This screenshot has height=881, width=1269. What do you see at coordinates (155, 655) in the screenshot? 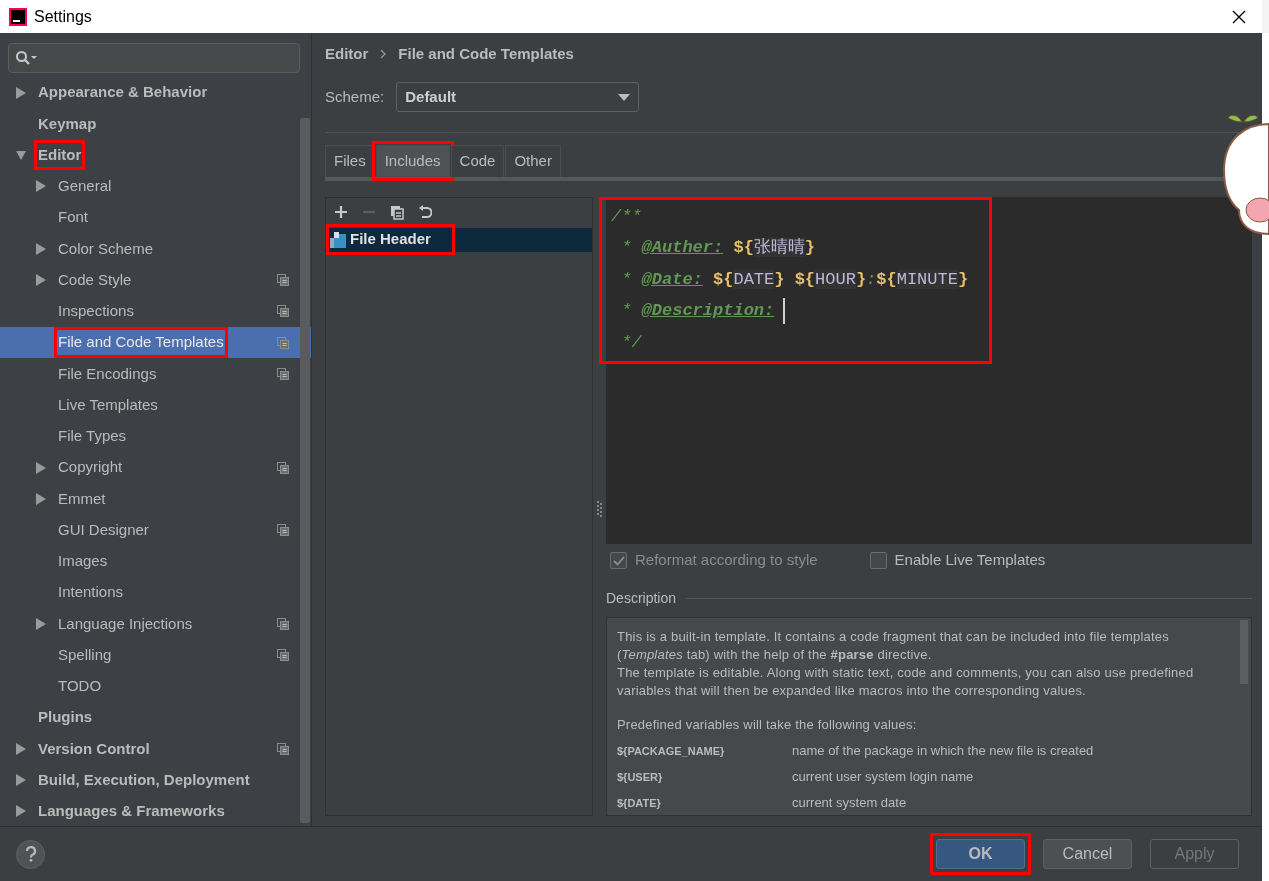
I see `tree-item: Spelling` at bounding box center [155, 655].